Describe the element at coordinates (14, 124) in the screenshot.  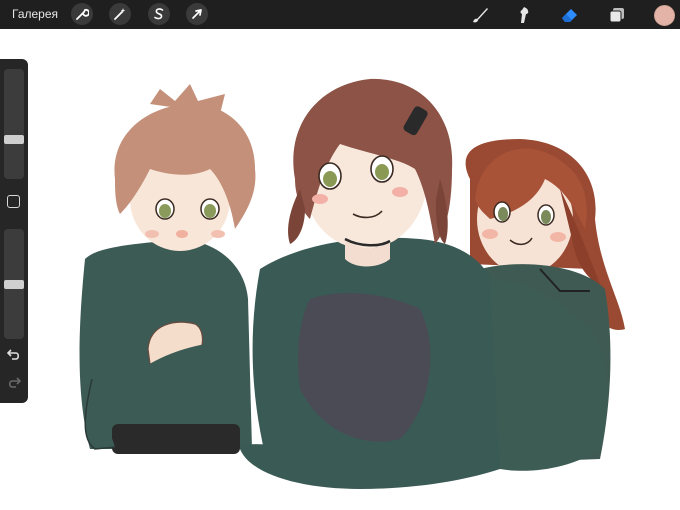
I see `brush-size-slider` at that location.